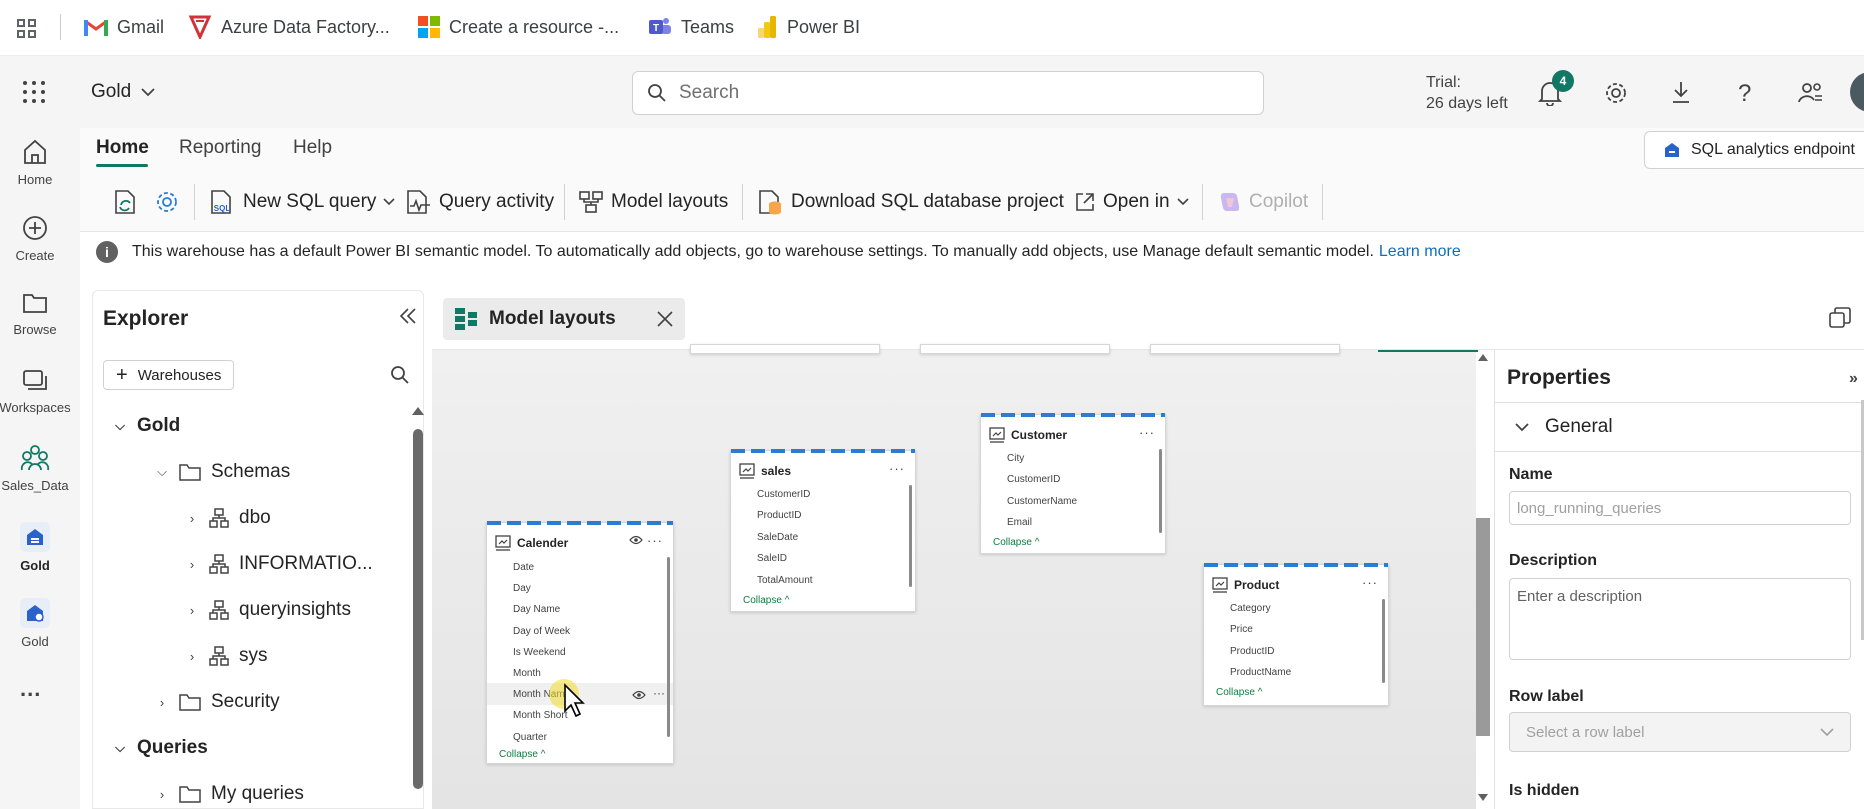 This screenshot has height=809, width=1864. What do you see at coordinates (27, 29) in the screenshot?
I see `apps-grid-icon` at bounding box center [27, 29].